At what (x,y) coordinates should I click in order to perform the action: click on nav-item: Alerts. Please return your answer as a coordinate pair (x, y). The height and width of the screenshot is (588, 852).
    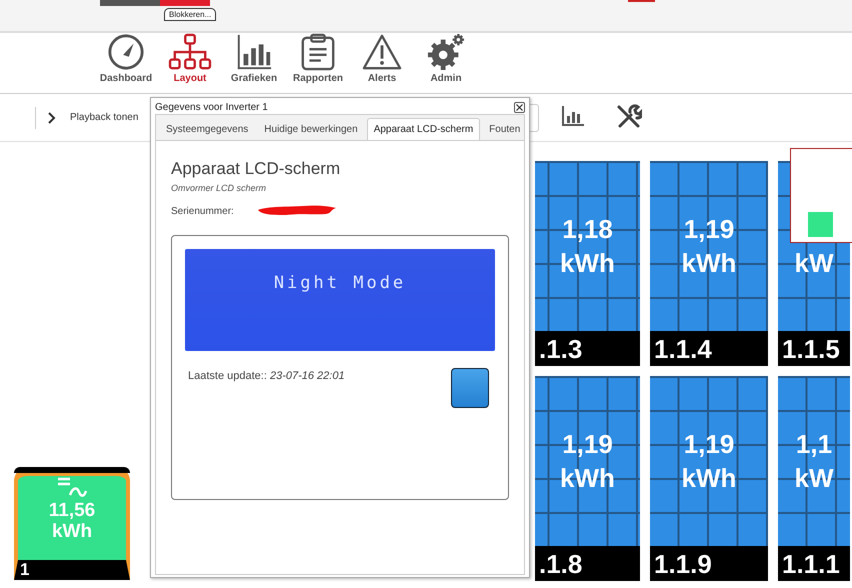
    Looking at the image, I should click on (382, 63).